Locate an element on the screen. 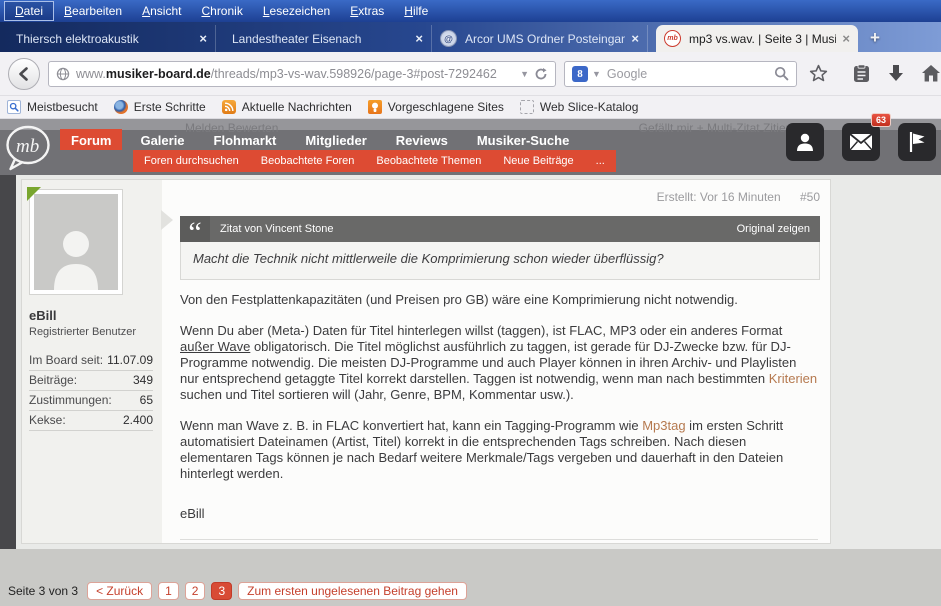 This screenshot has width=941, height=606. page-3-button-active: 3 is located at coordinates (222, 591).